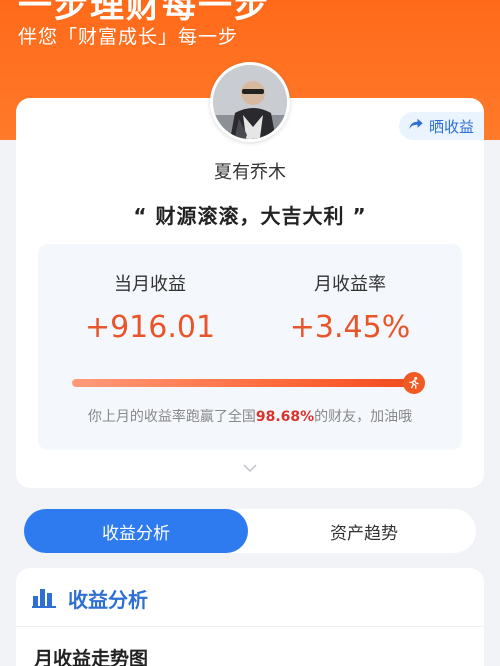 Image resolution: width=500 pixels, height=666 pixels. Describe the element at coordinates (364, 531) in the screenshot. I see `tab-asset-trend: 资产趋势` at that location.